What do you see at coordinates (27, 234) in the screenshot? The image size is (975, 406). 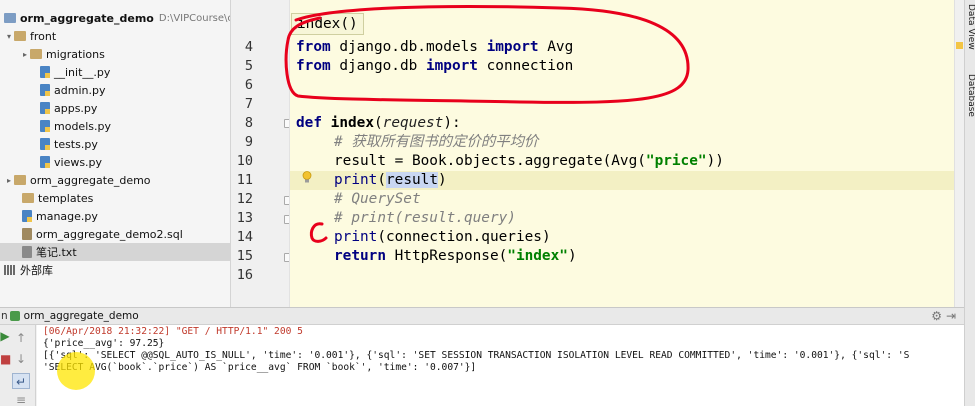 I see `sql-file-icon` at bounding box center [27, 234].